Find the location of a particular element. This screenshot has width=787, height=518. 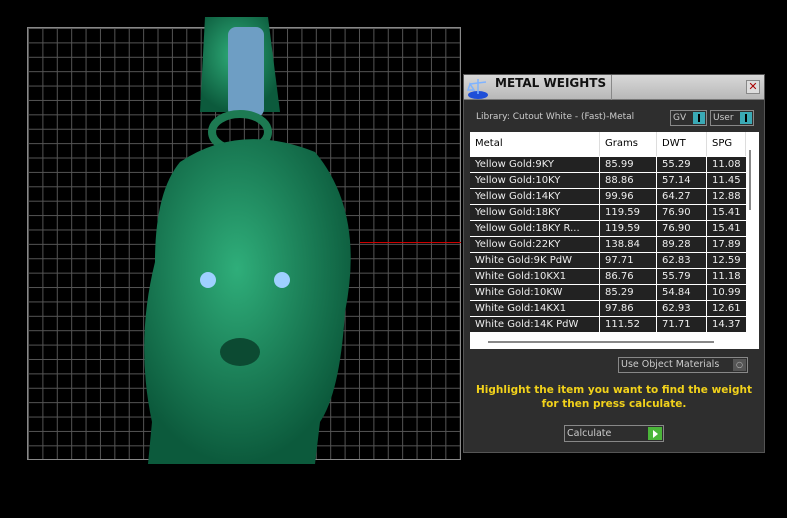

vertical-scrollbar is located at coordinates (750, 180).